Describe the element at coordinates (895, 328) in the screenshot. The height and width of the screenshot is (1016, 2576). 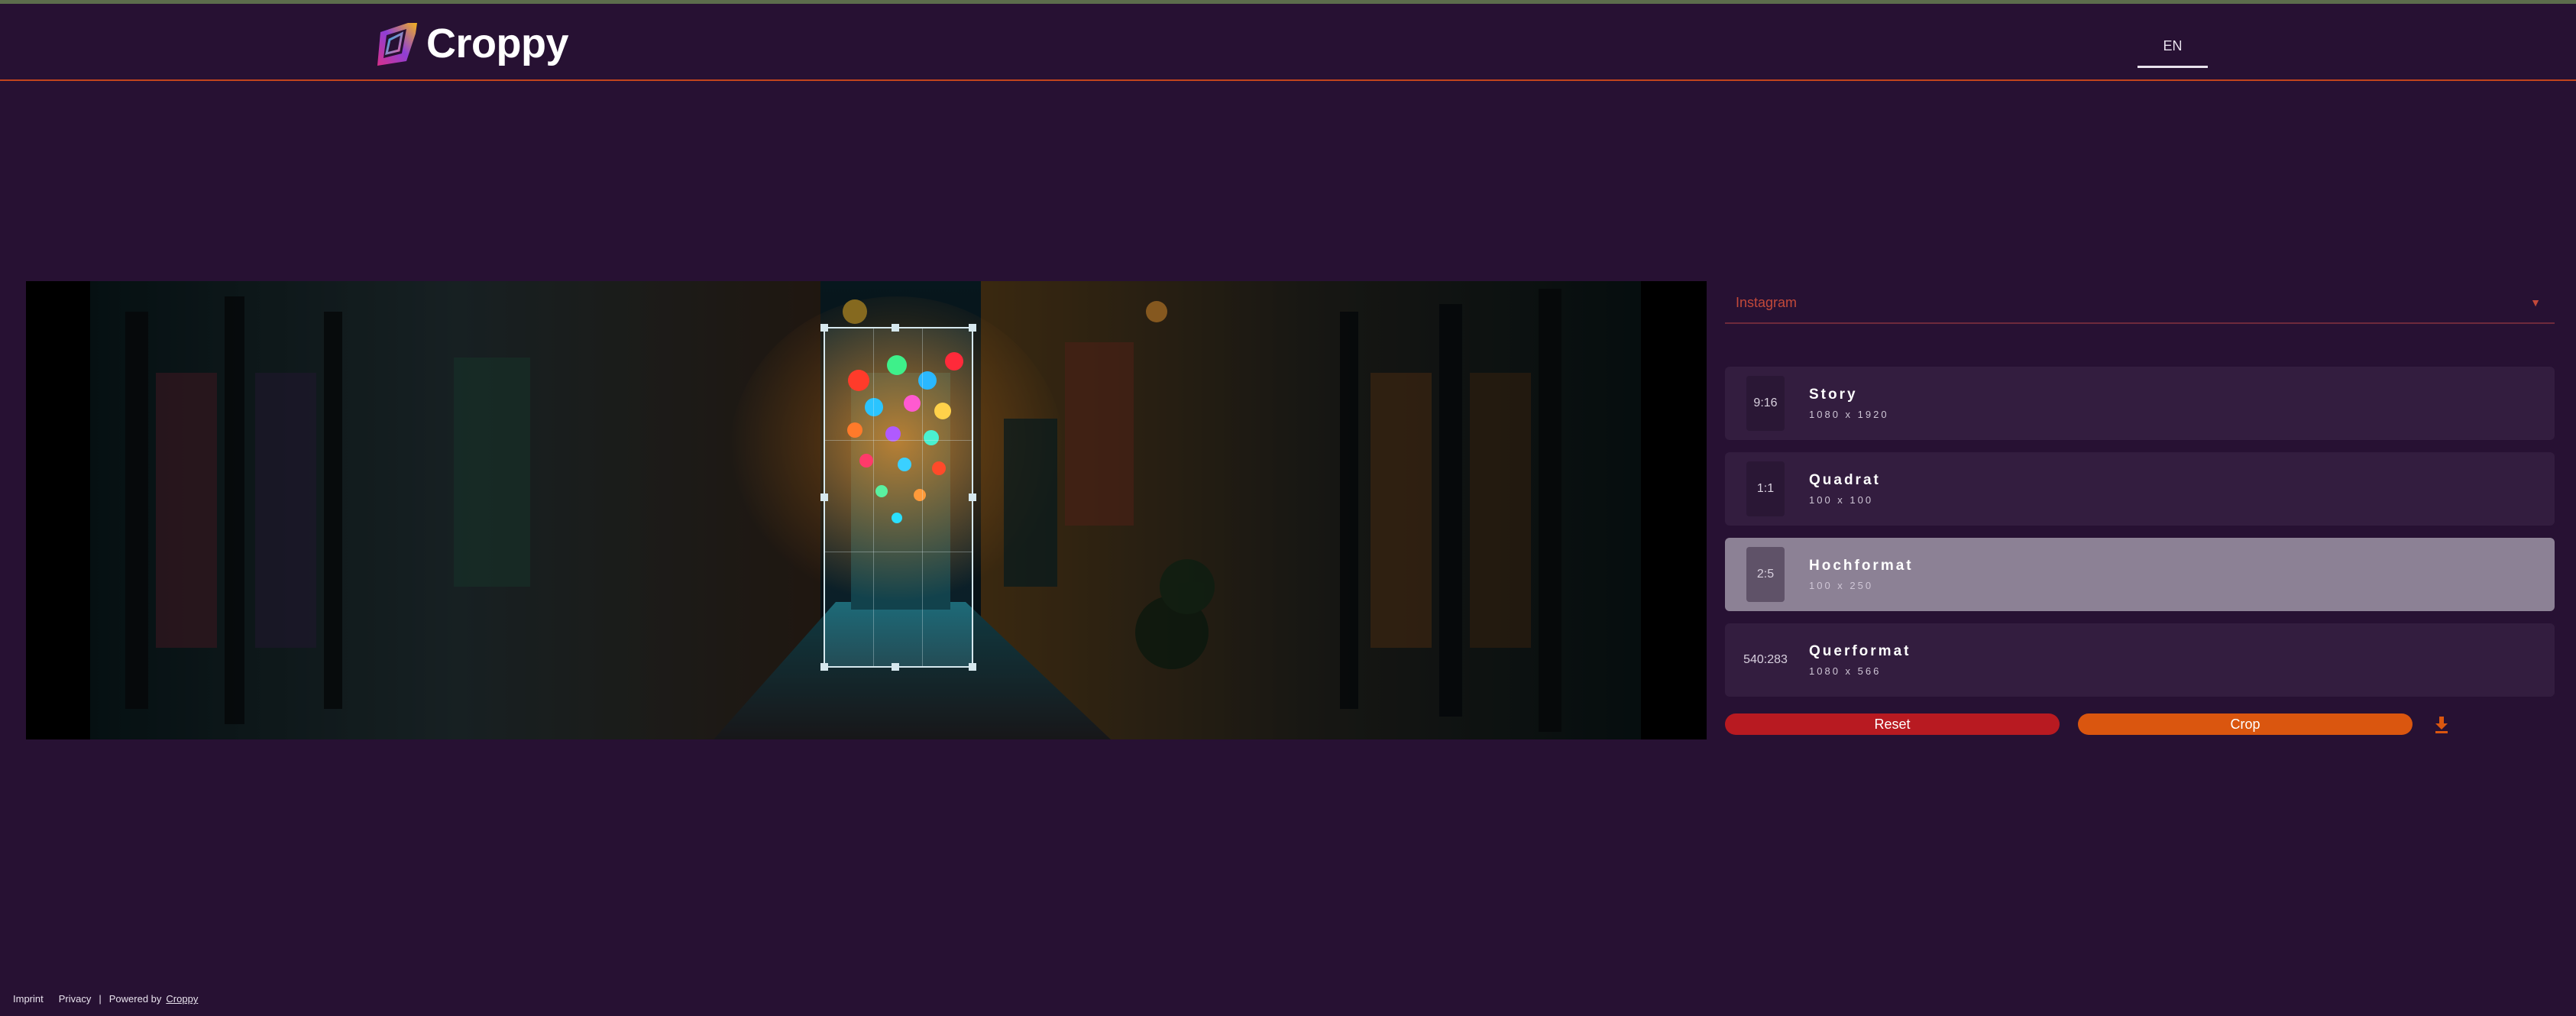
I see `crop-handle-top` at that location.